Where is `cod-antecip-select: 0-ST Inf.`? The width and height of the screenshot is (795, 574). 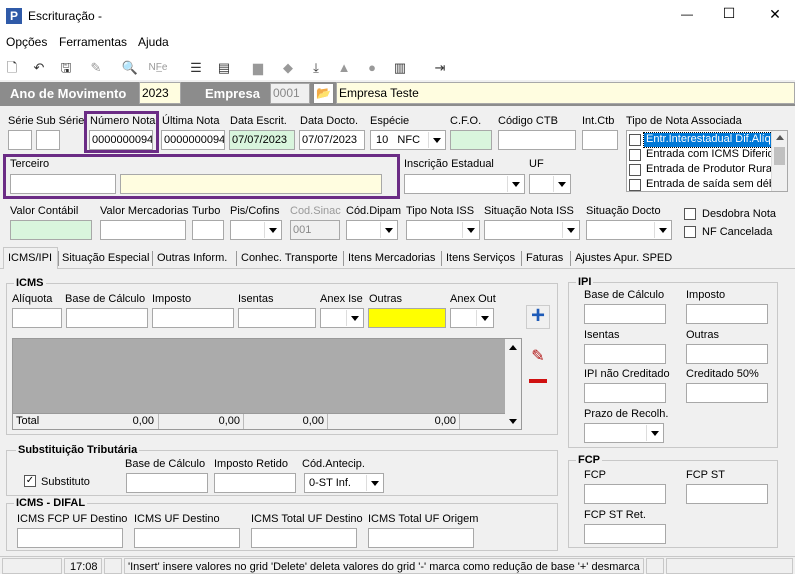 cod-antecip-select: 0-ST Inf. is located at coordinates (344, 483).